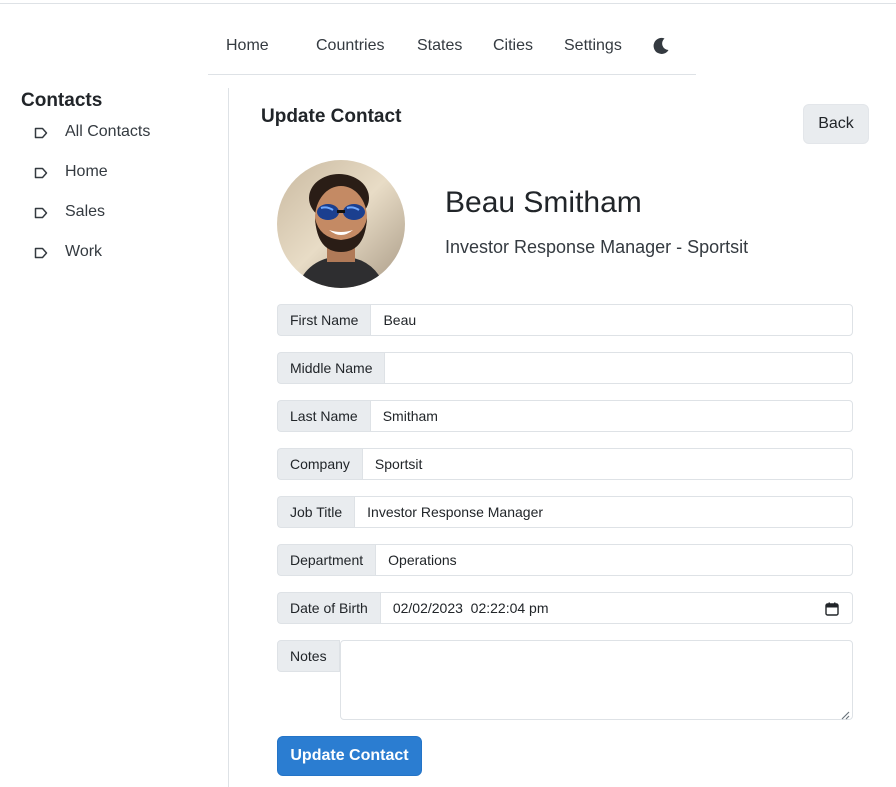 The width and height of the screenshot is (896, 787). I want to click on company-field: Company Sportsit, so click(565, 464).